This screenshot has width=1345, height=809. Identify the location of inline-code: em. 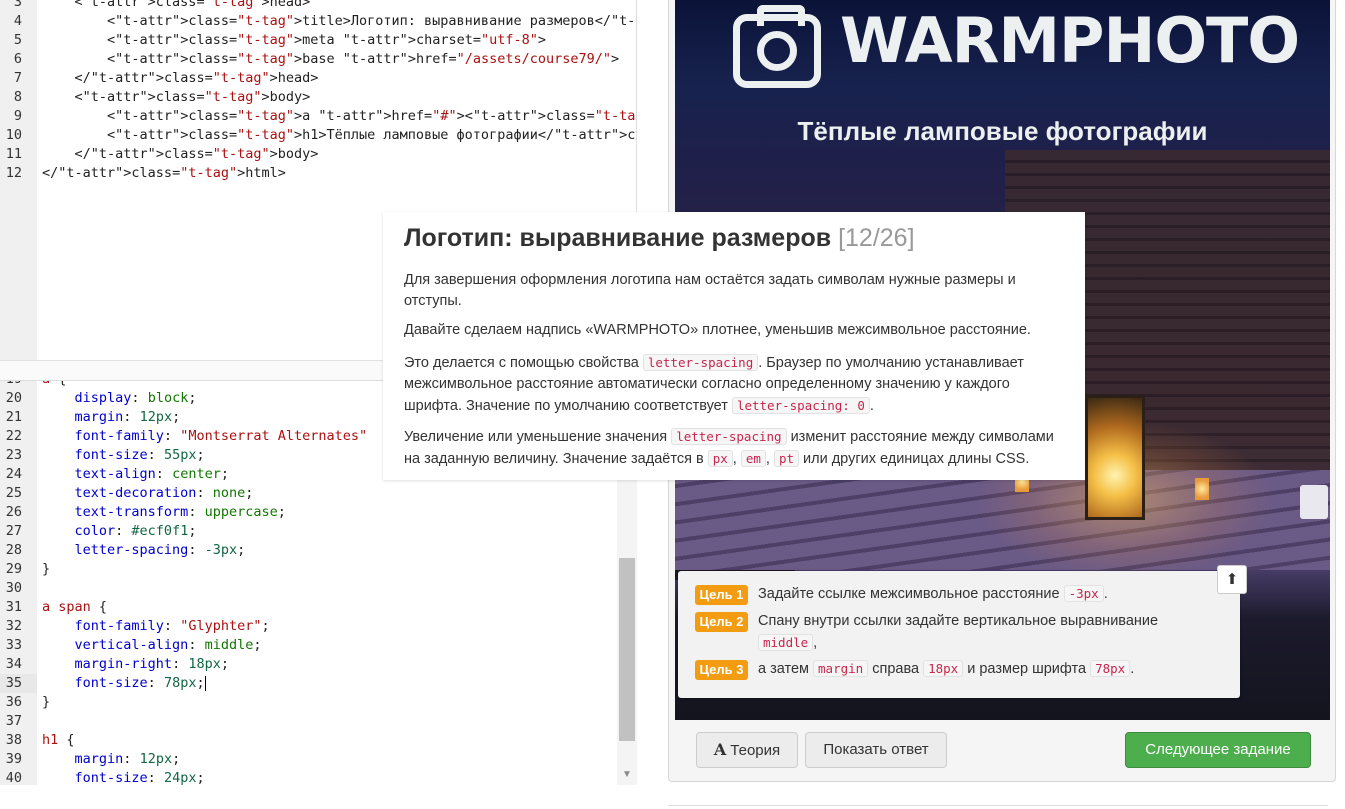
(753, 458).